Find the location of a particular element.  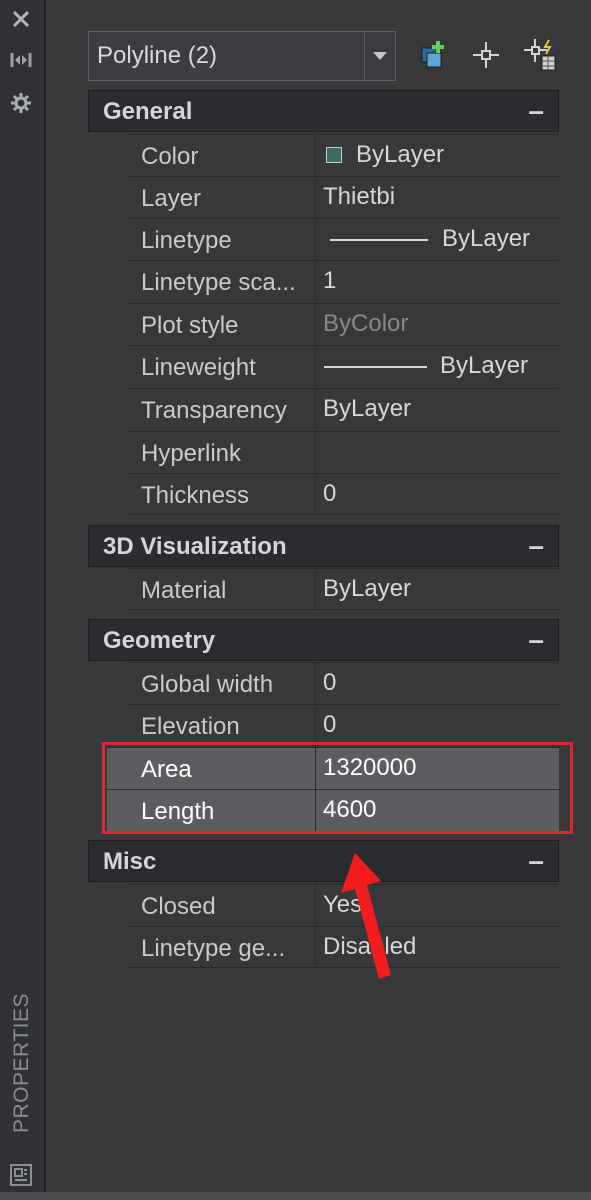

property-row-color: Color ByLayer is located at coordinates (343, 155).